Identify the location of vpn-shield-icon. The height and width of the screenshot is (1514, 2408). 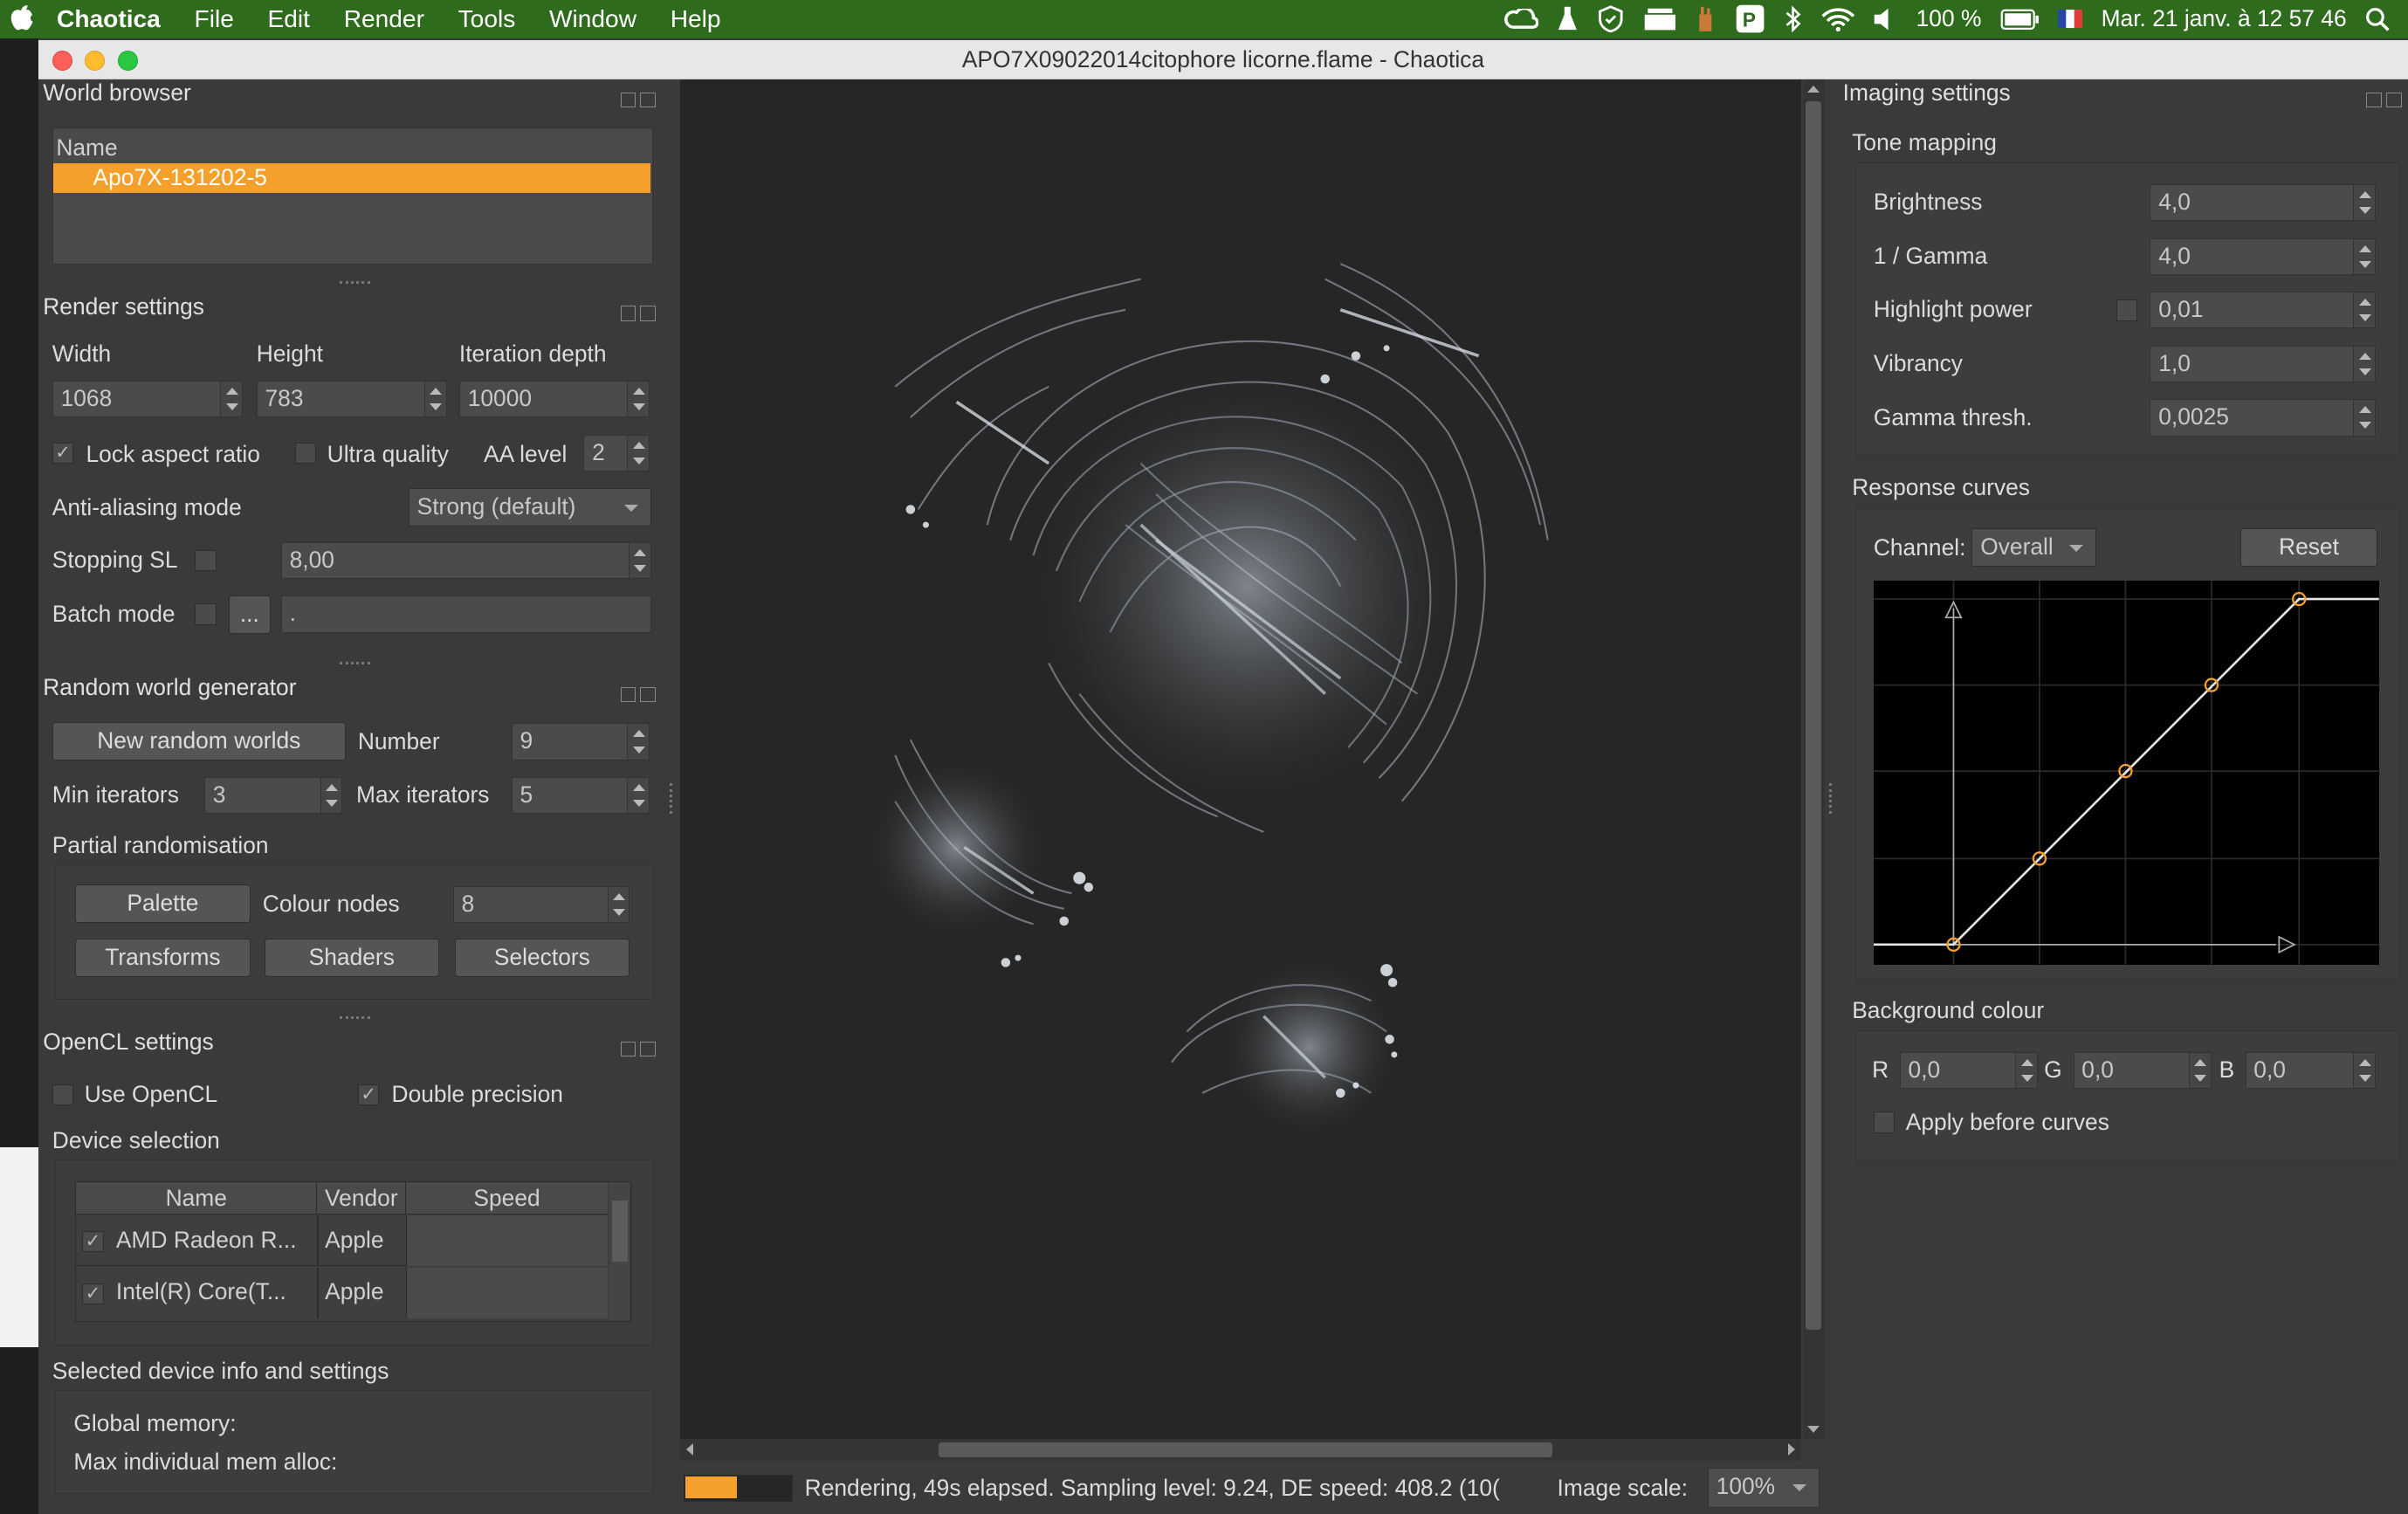
(1611, 19).